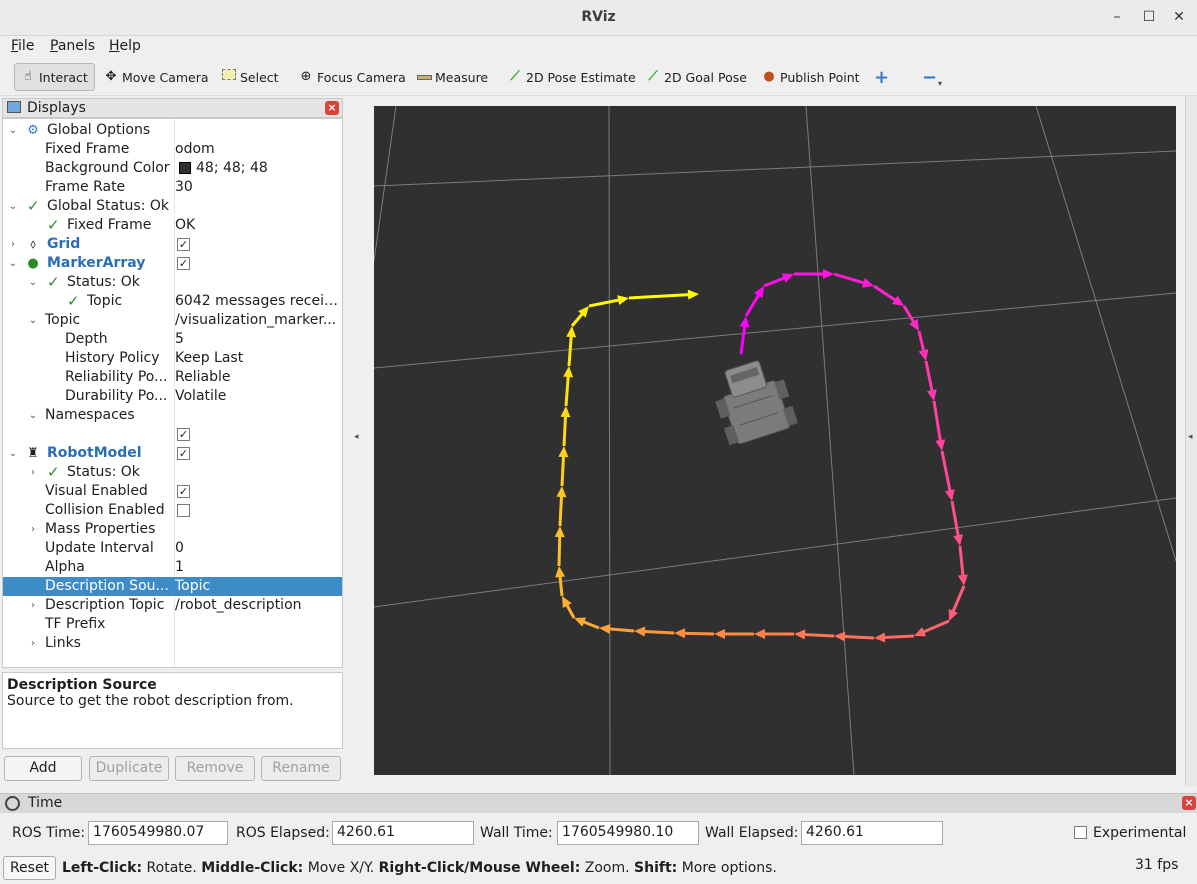  I want to click on publish-point-tool: ● Publish Point, so click(809, 77).